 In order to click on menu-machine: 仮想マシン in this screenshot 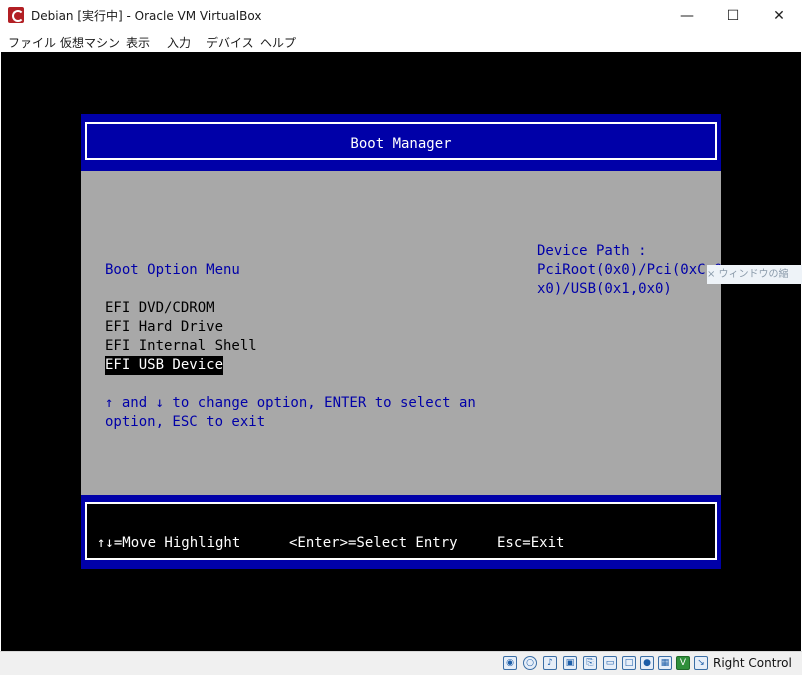, I will do `click(90, 42)`.